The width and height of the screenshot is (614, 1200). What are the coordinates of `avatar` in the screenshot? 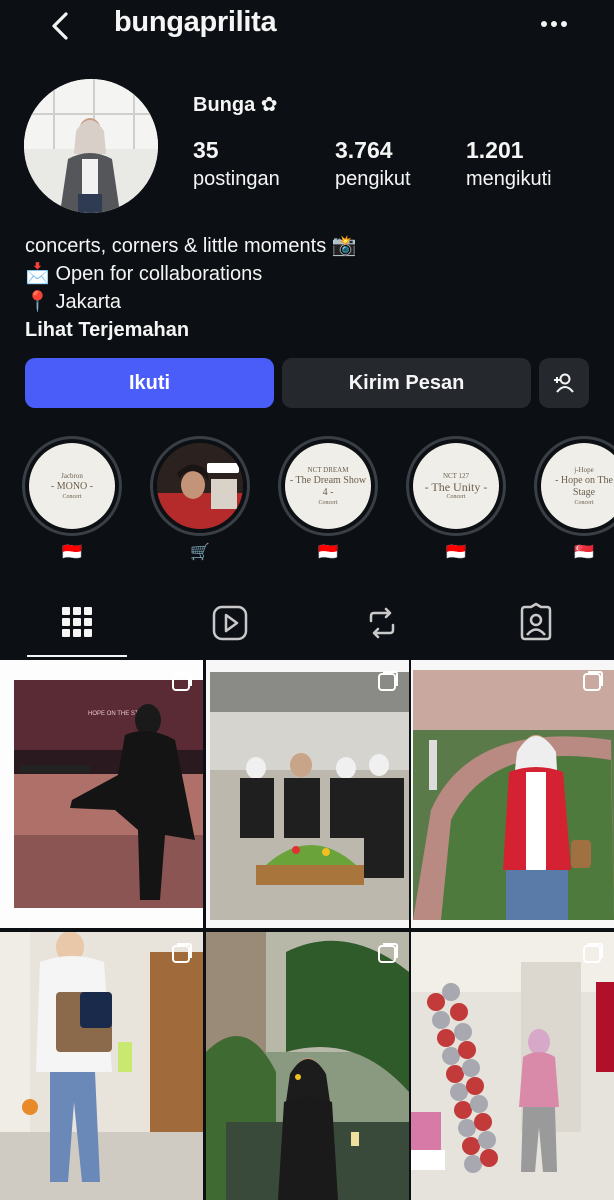 It's located at (91, 146).